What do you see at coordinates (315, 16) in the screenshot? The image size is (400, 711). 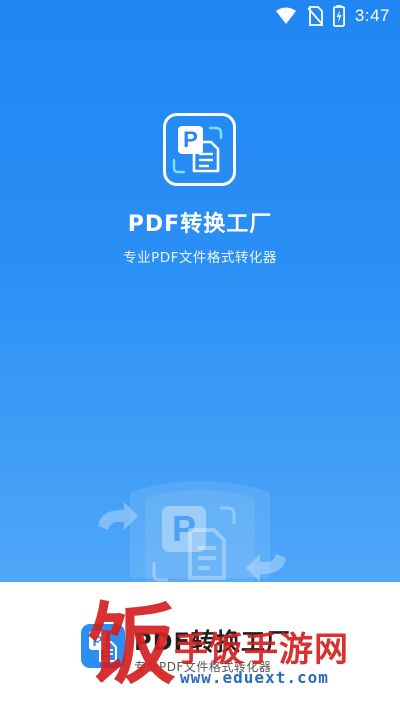 I see `no-sim-icon` at bounding box center [315, 16].